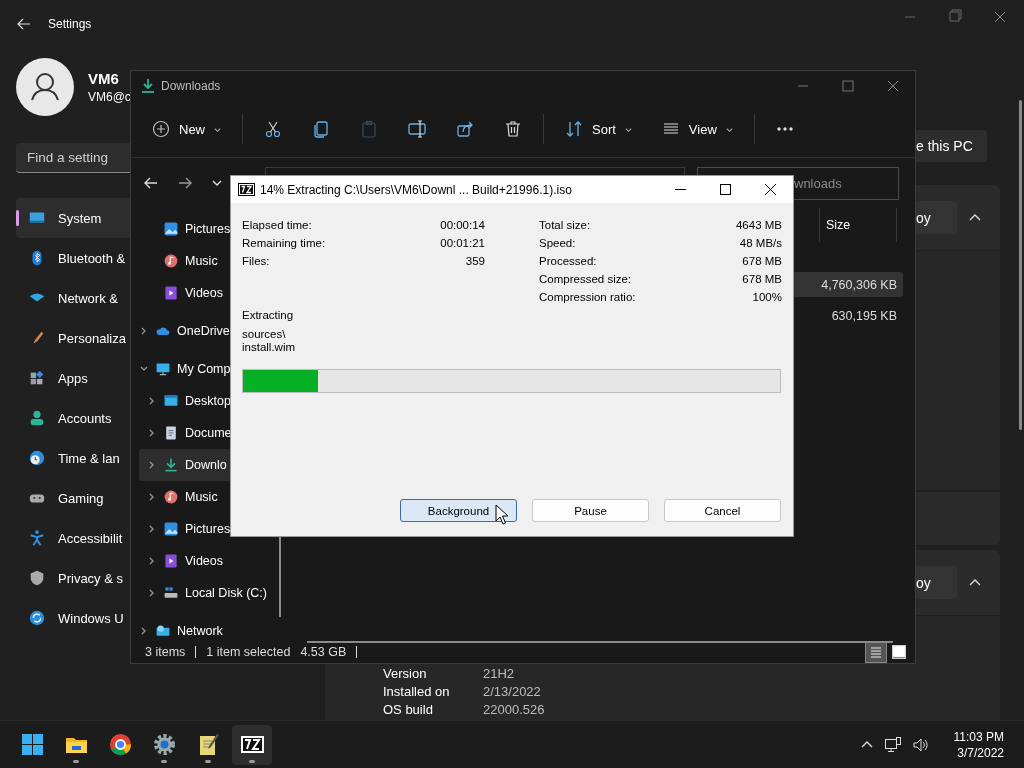 Image resolution: width=1024 pixels, height=768 pixels. Describe the element at coordinates (252, 744) in the screenshot. I see `taskbar-button` at that location.